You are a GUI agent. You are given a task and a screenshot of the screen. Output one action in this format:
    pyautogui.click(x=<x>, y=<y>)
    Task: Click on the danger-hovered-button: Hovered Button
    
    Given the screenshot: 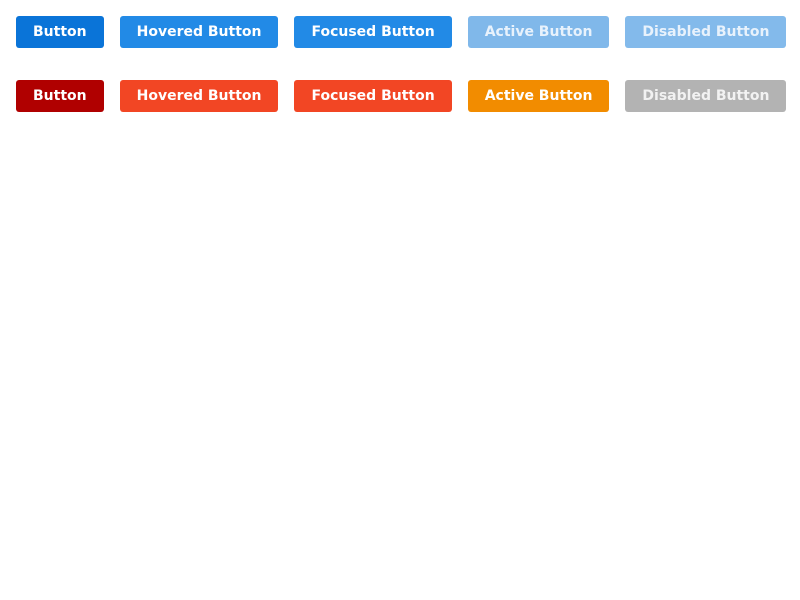 What is the action you would take?
    pyautogui.click(x=199, y=96)
    